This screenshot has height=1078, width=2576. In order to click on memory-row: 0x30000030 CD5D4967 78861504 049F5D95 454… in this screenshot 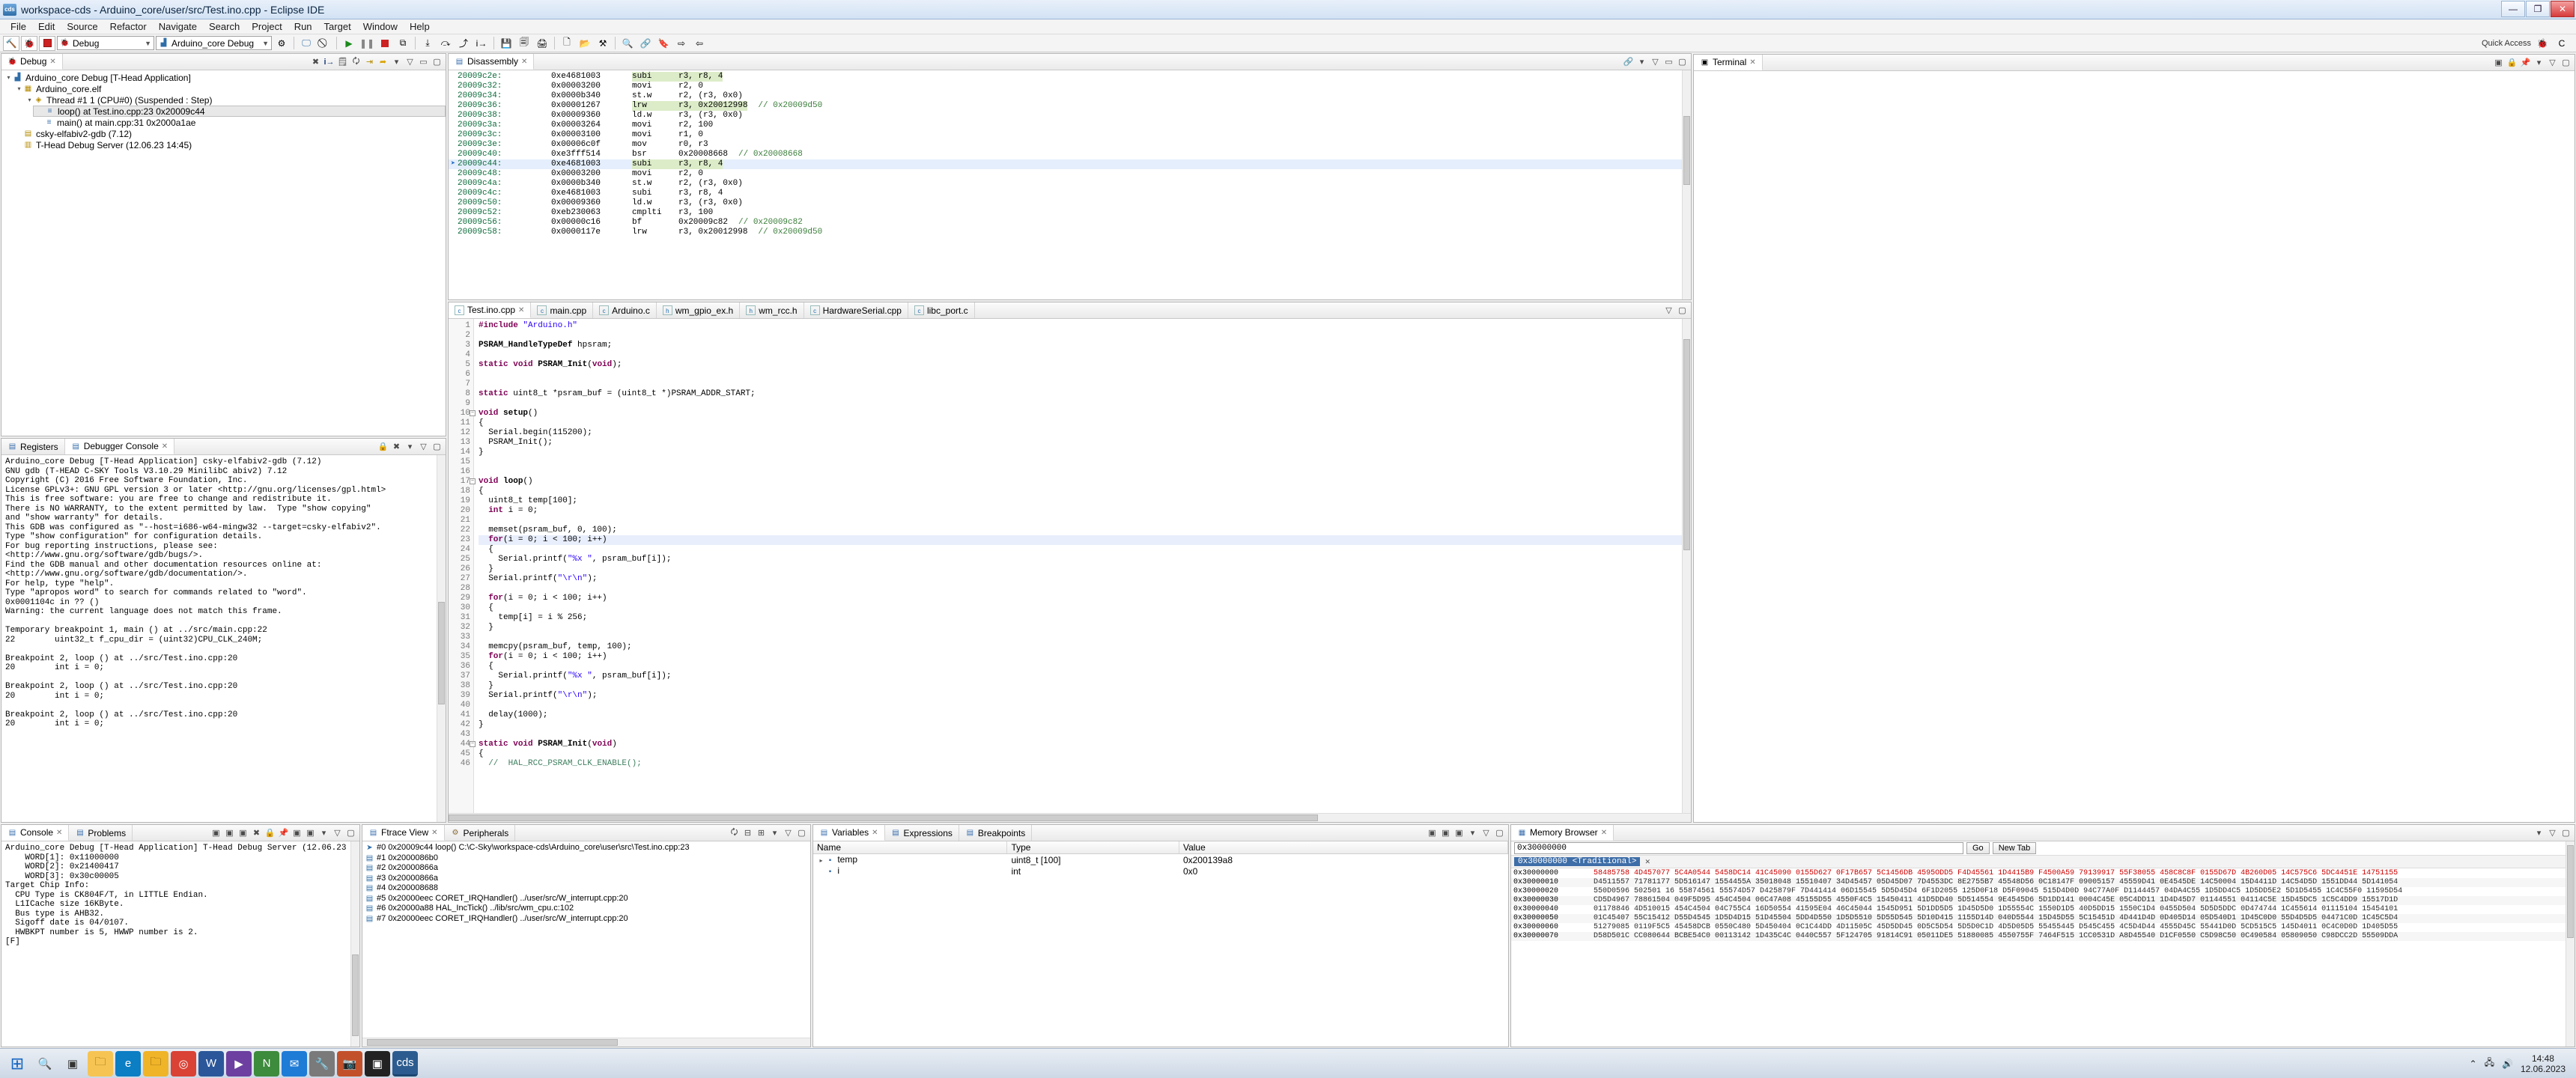, I will do `click(2043, 900)`.